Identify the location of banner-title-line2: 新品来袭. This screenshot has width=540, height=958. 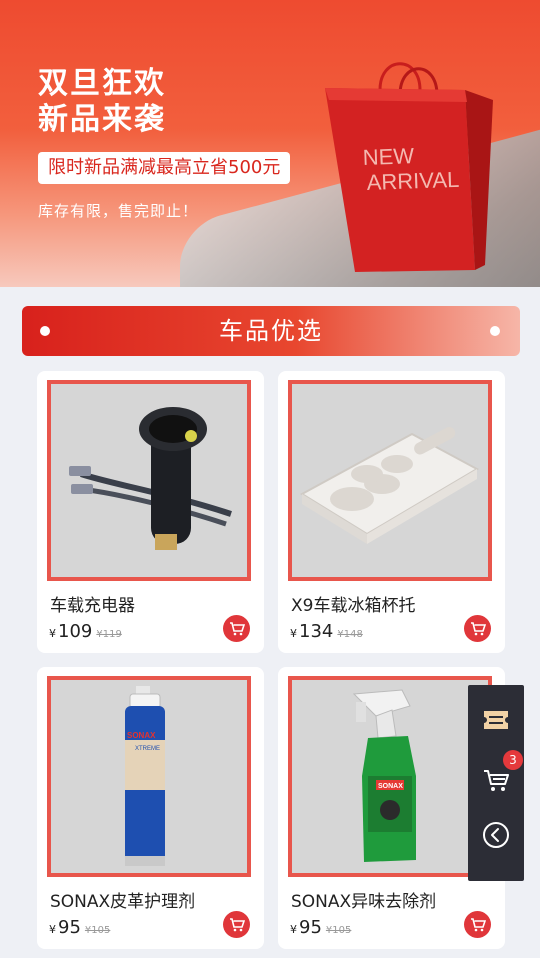
(102, 119).